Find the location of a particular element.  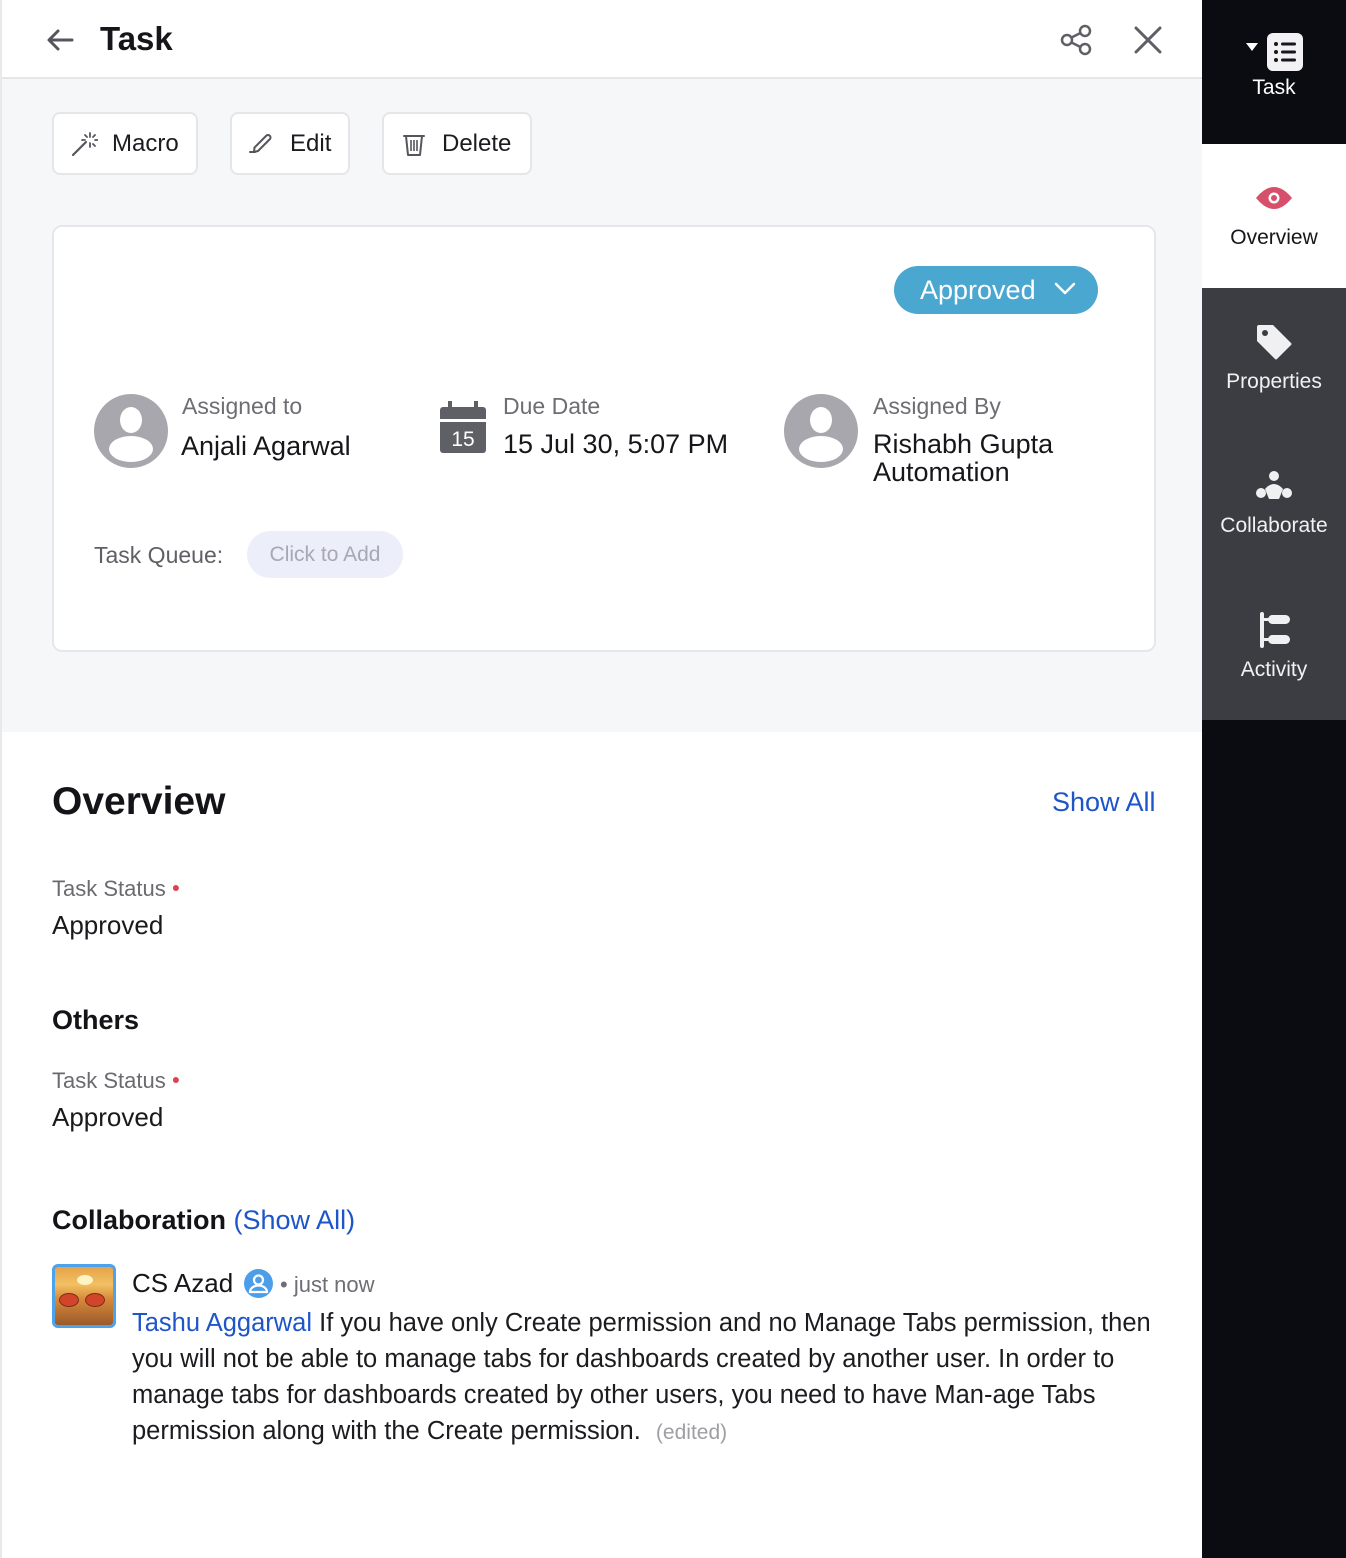

delete-label: Delete is located at coordinates (477, 143).